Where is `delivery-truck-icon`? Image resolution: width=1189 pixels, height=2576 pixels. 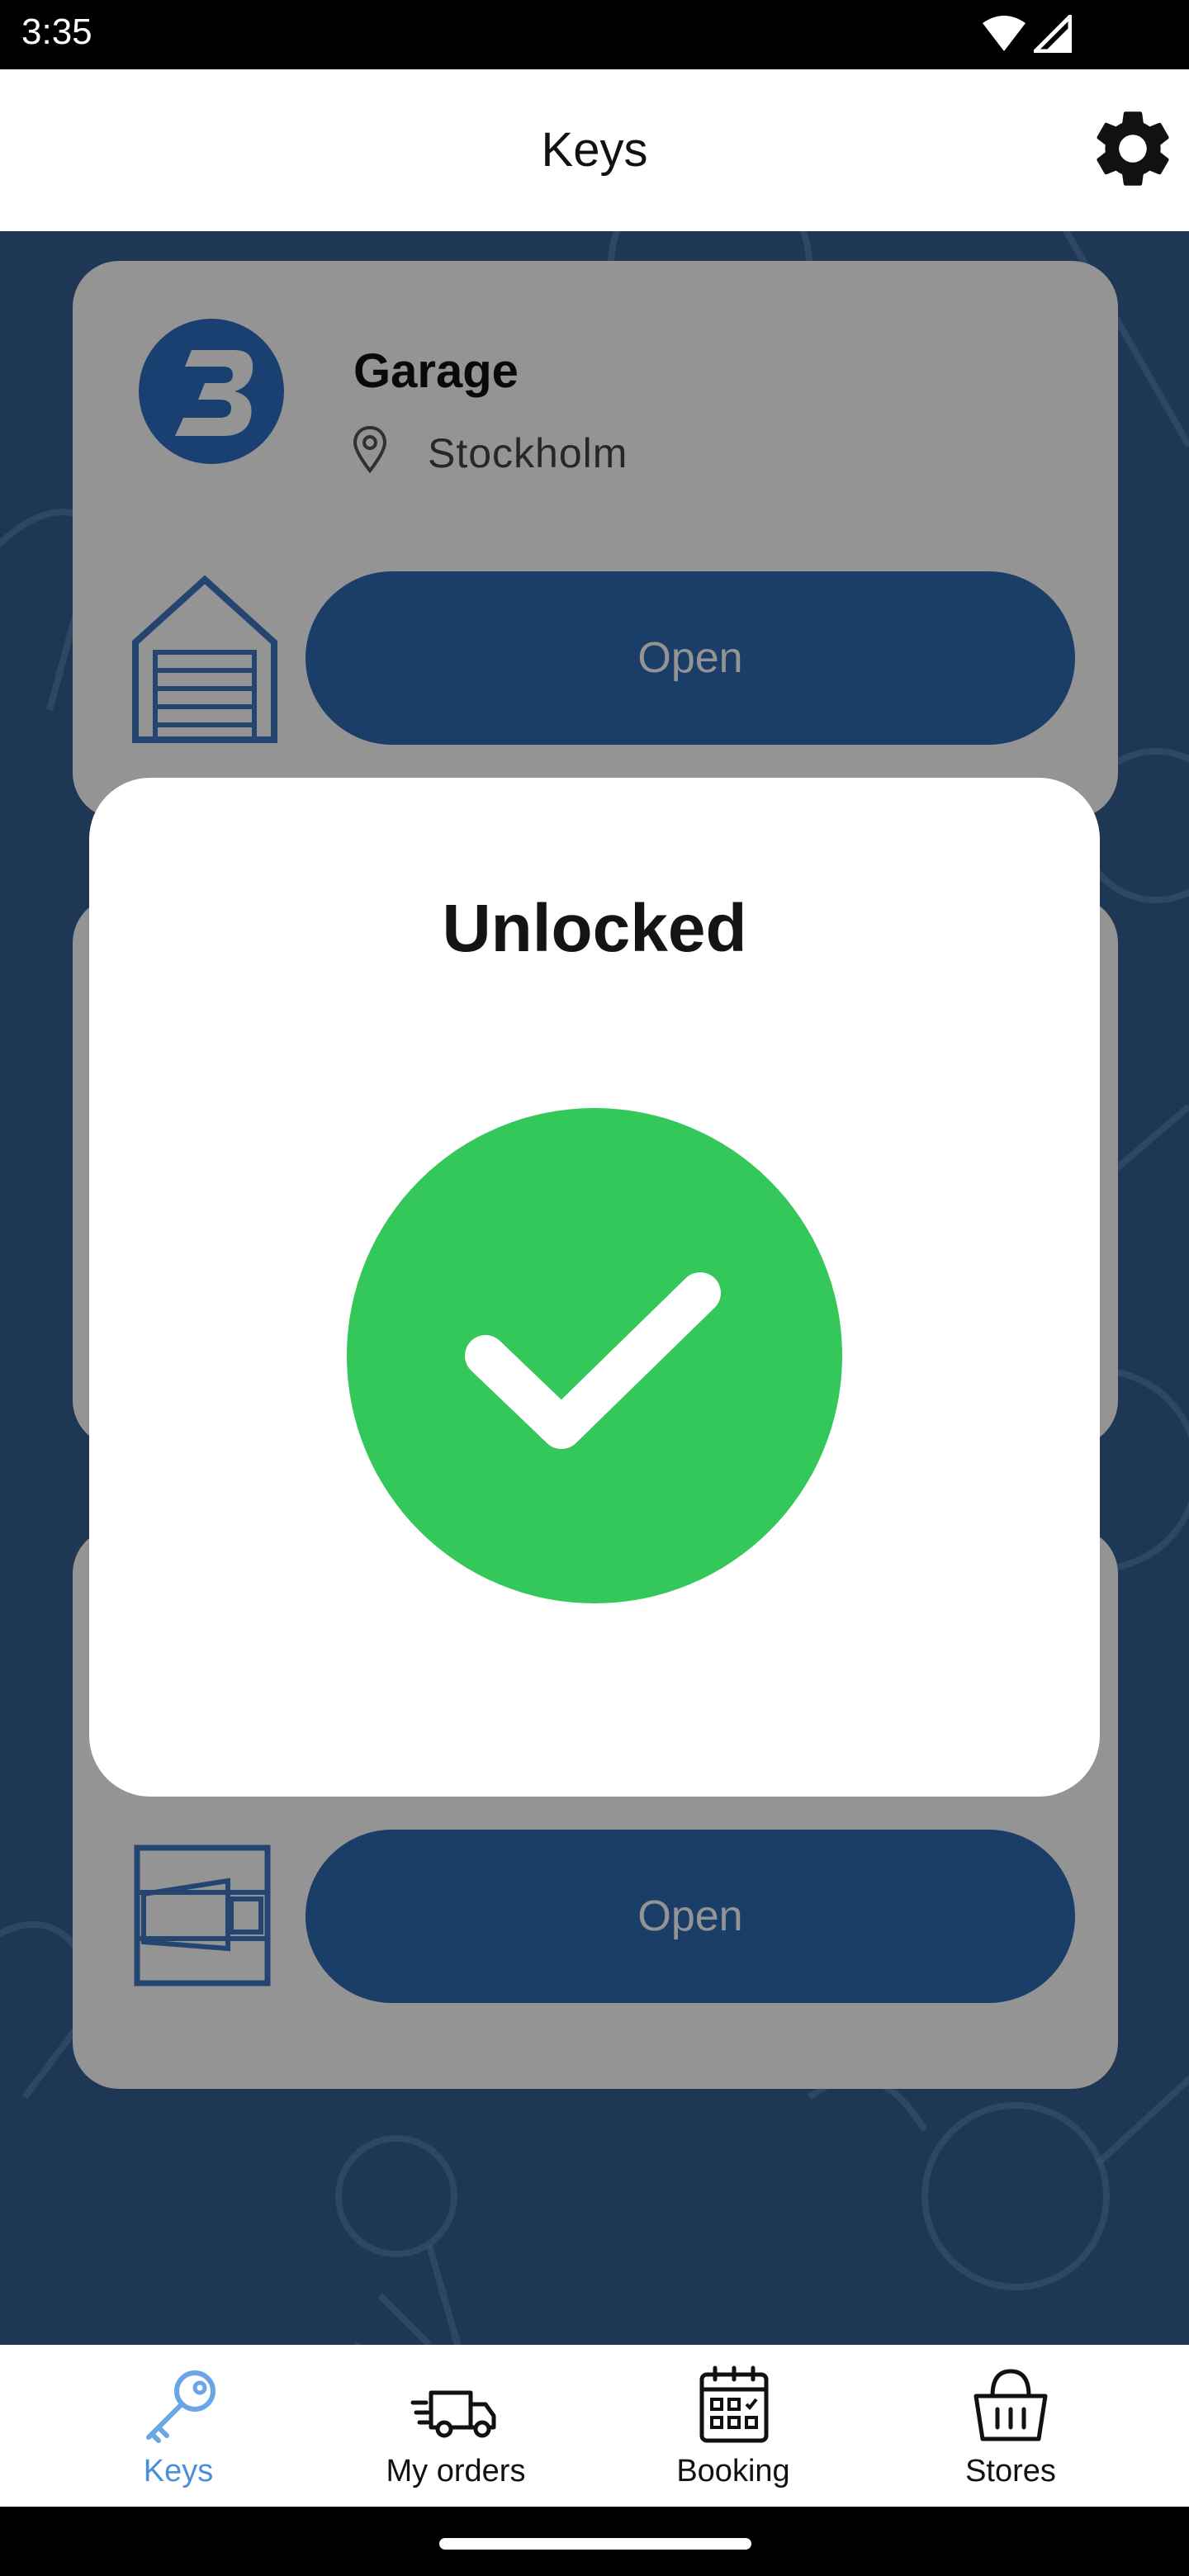 delivery-truck-icon is located at coordinates (453, 2414).